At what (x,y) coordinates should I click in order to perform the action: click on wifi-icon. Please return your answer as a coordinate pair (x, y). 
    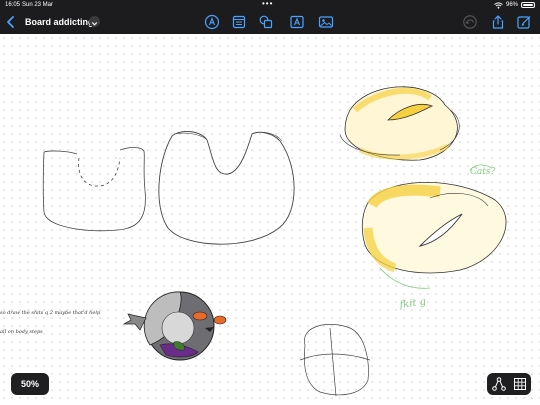
    Looking at the image, I should click on (498, 5).